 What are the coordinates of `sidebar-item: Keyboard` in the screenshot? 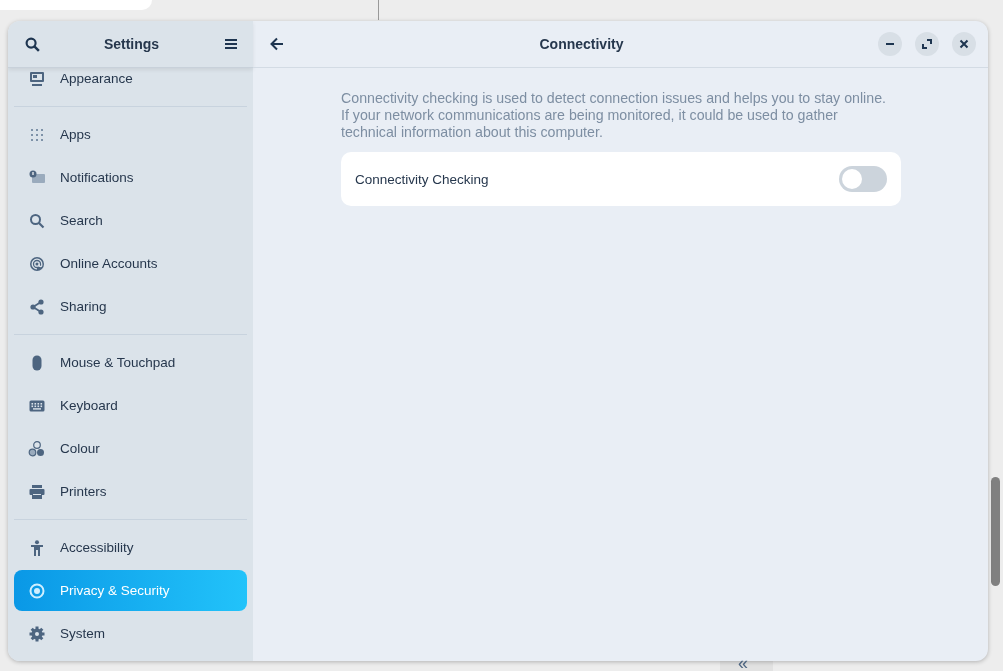 It's located at (130, 405).